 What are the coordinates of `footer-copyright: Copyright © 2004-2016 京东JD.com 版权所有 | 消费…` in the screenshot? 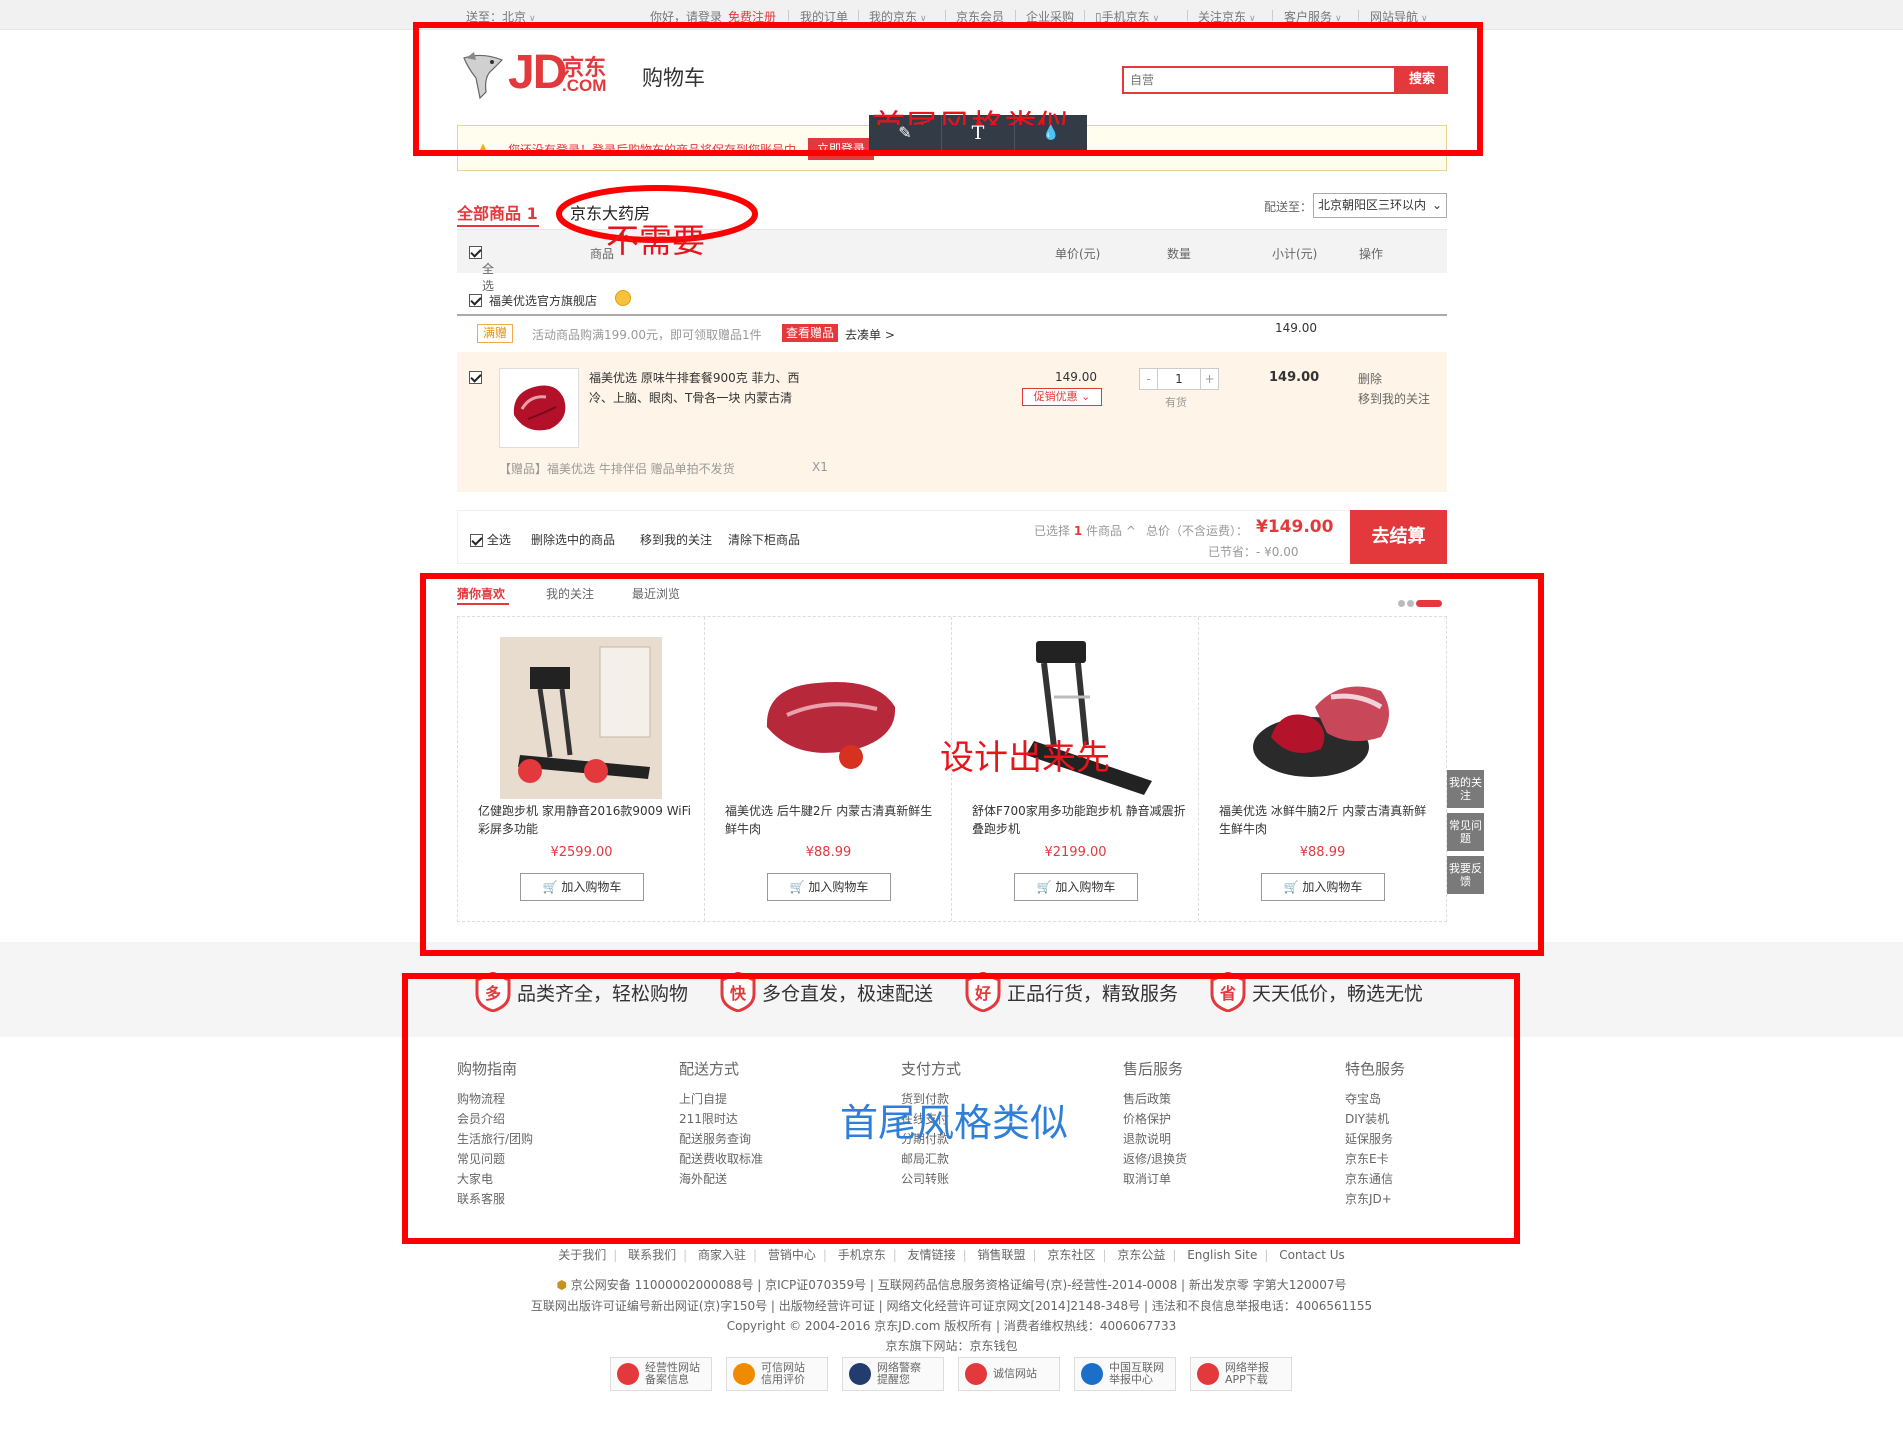 It's located at (951, 1326).